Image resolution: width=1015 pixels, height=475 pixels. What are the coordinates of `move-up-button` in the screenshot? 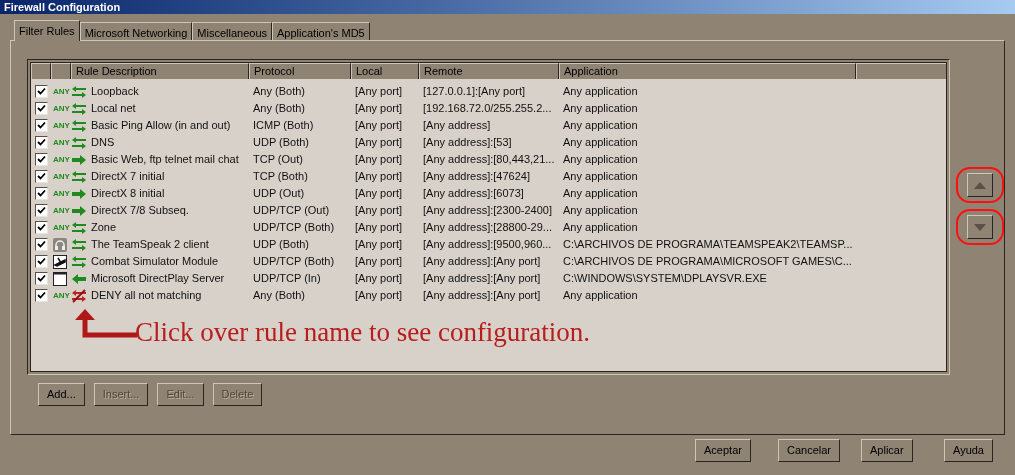 It's located at (980, 185).